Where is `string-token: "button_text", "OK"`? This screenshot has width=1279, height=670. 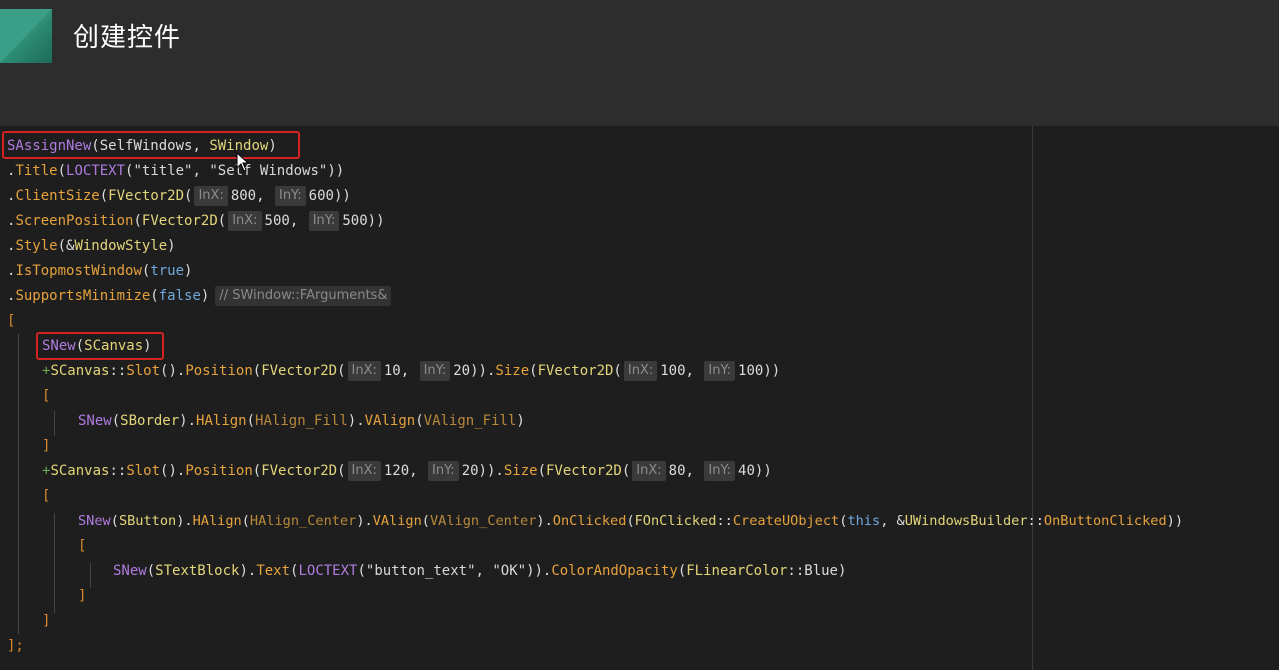
string-token: "button_text", "OK" is located at coordinates (446, 571).